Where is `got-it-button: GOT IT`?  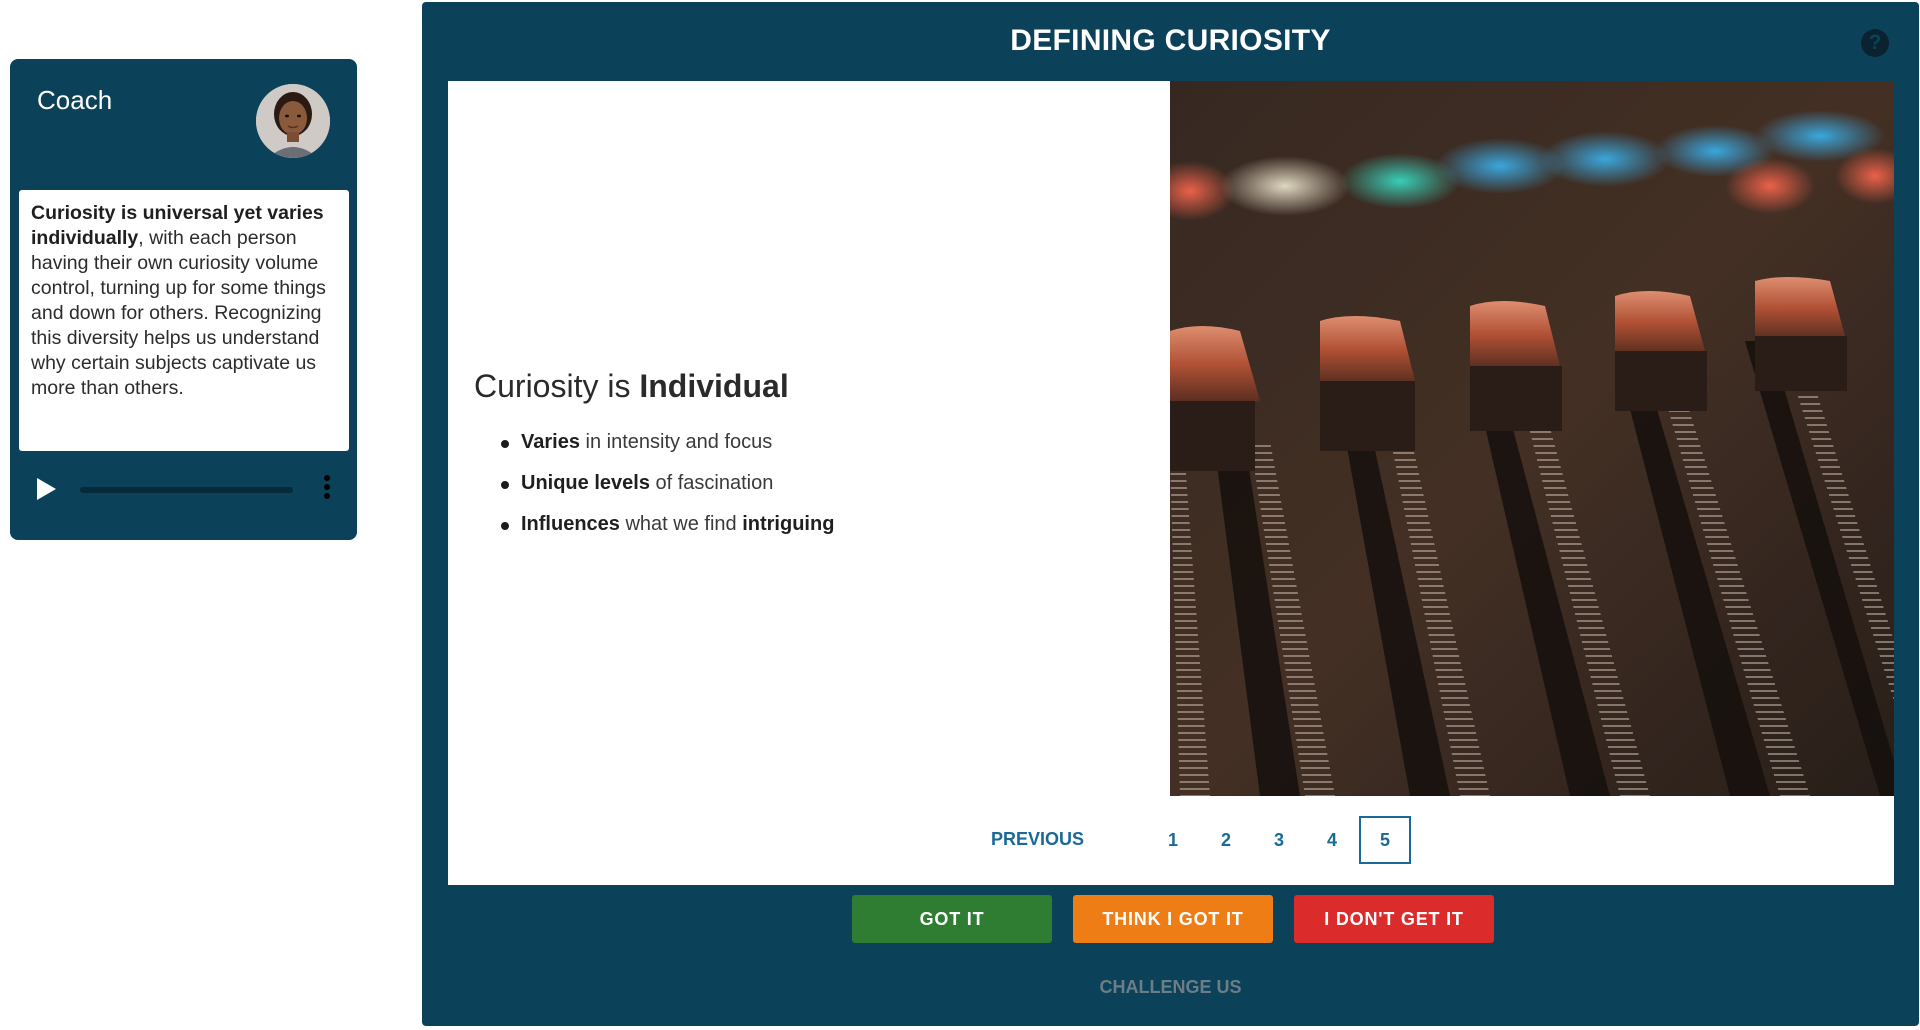
got-it-button: GOT IT is located at coordinates (952, 919).